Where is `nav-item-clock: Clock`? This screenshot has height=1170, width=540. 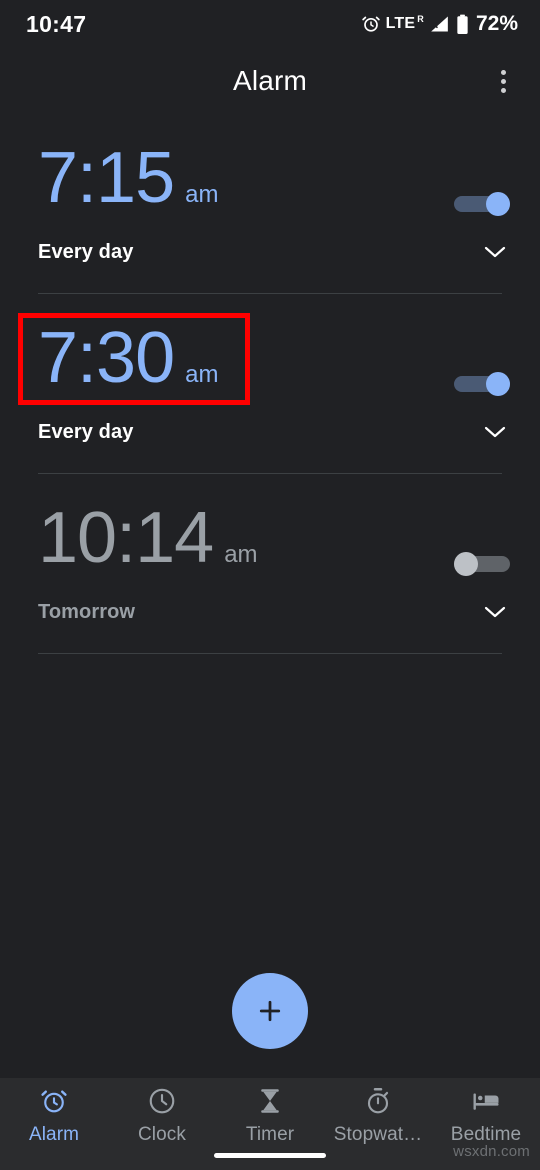
nav-item-clock: Clock is located at coordinates (162, 1116).